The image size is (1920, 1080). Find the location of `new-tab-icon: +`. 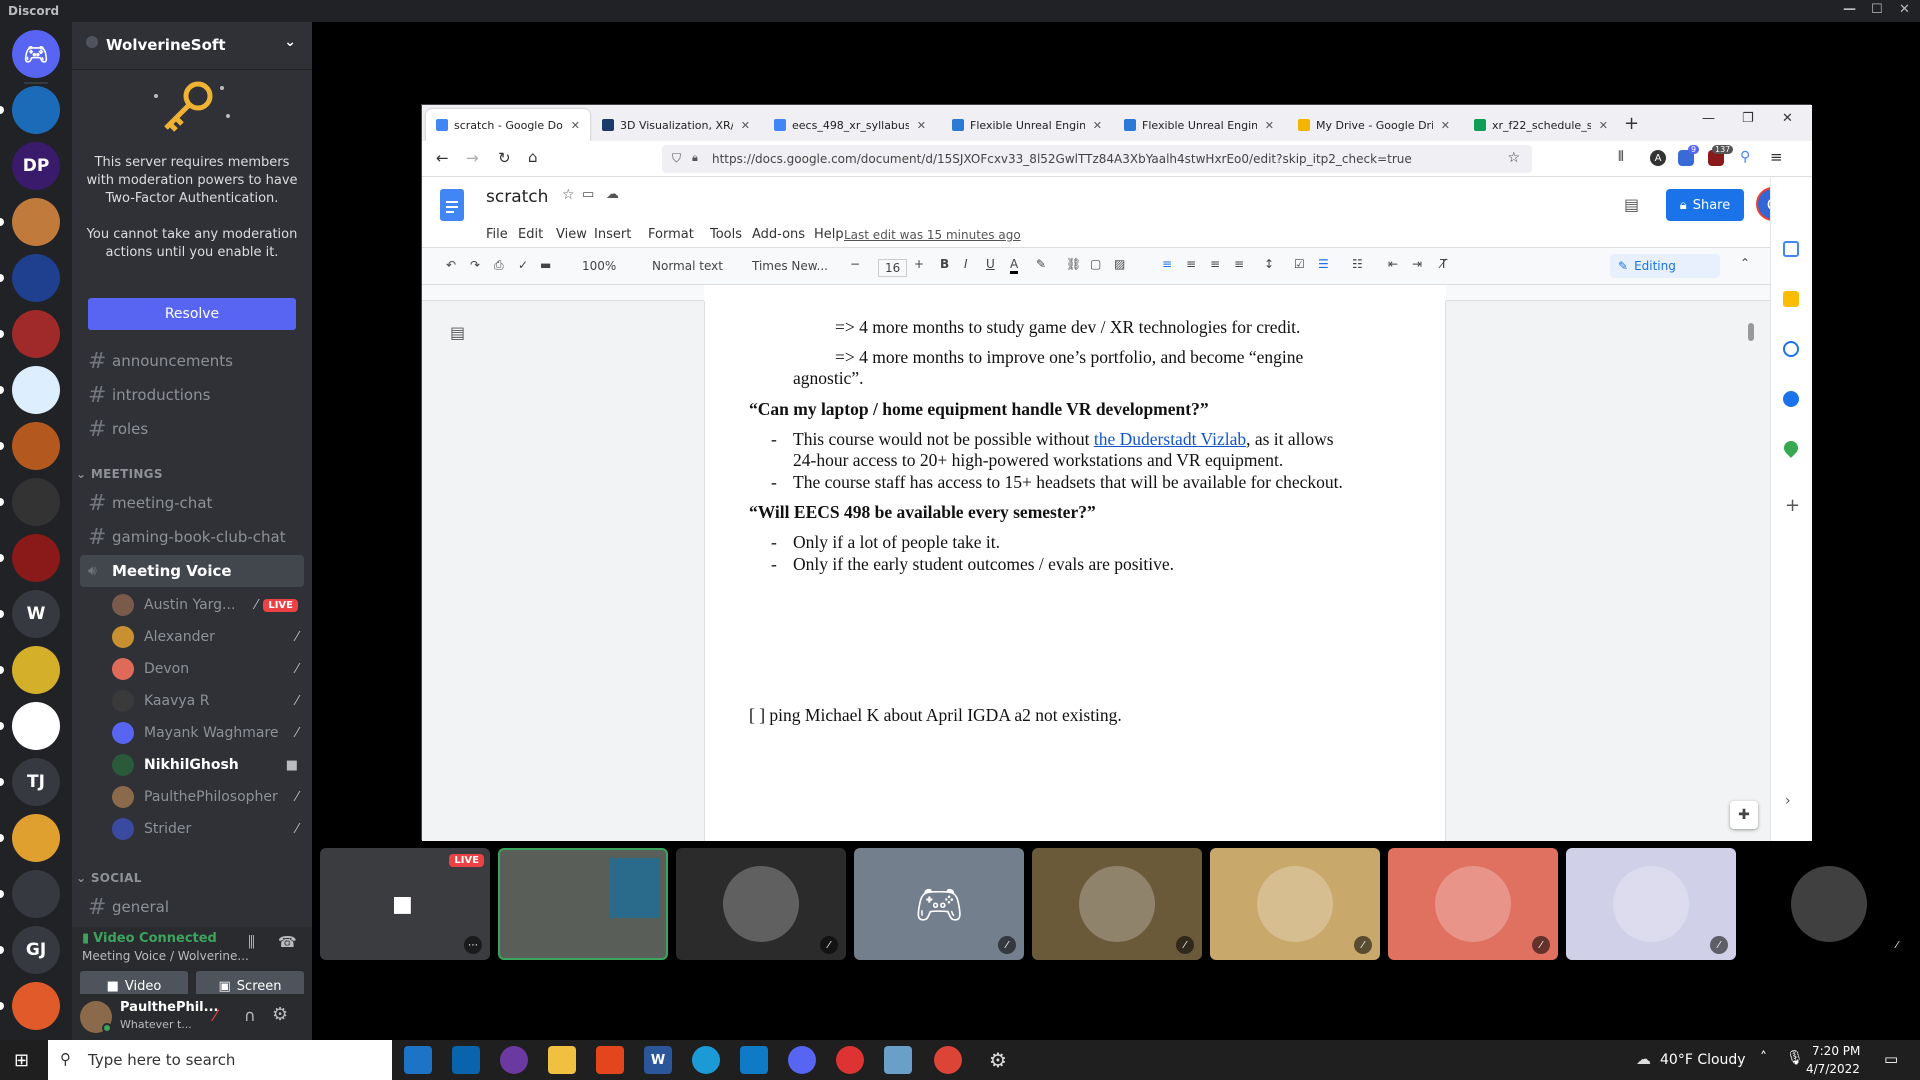

new-tab-icon: + is located at coordinates (1631, 123).